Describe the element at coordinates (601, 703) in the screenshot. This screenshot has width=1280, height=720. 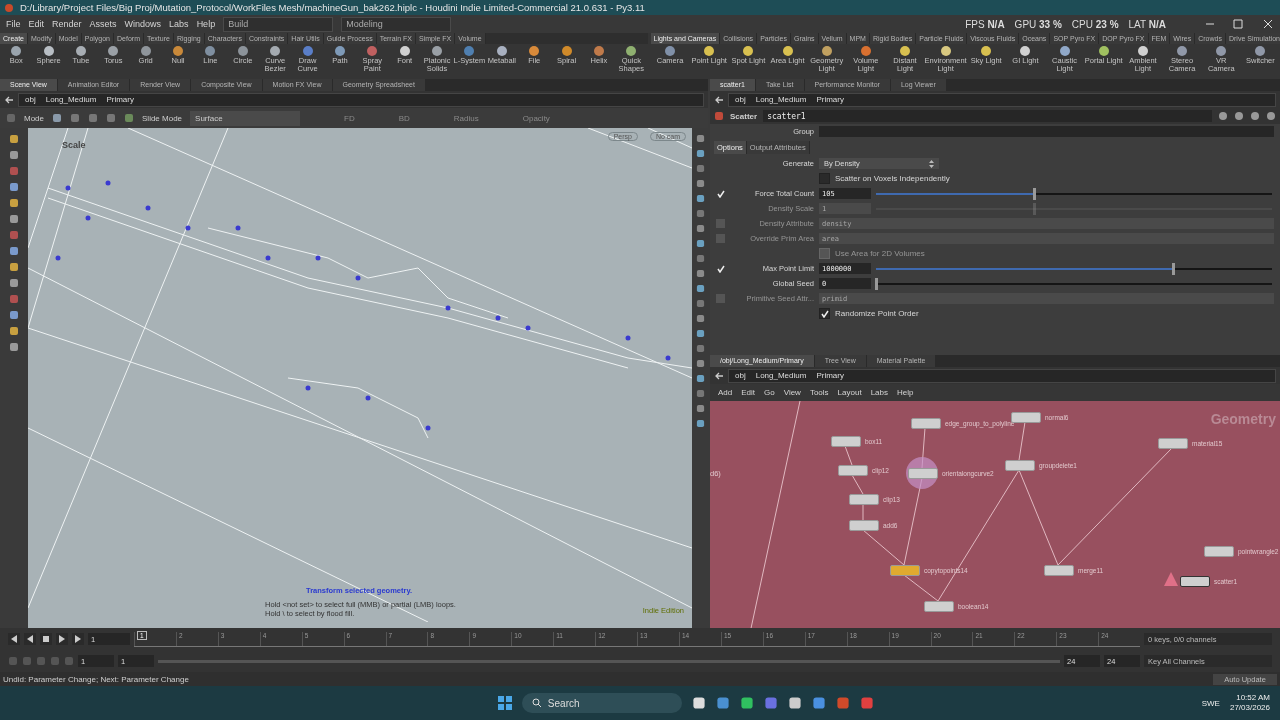
I see `search-field: Search` at that location.